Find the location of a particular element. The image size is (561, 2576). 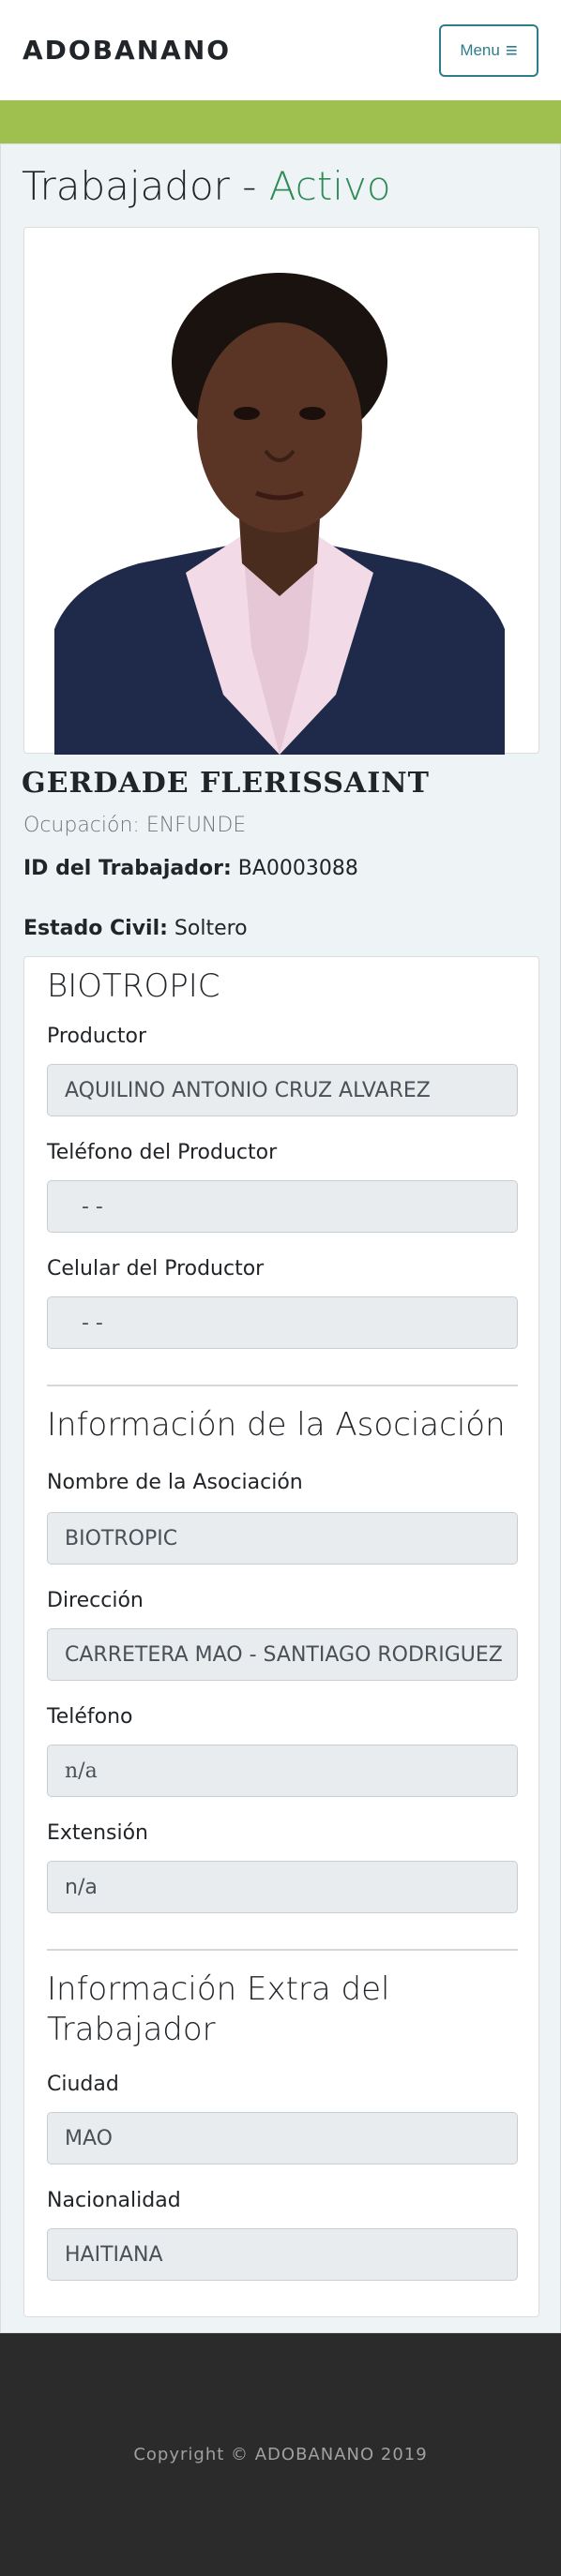

association-address-label: Dirección is located at coordinates (95, 1601).